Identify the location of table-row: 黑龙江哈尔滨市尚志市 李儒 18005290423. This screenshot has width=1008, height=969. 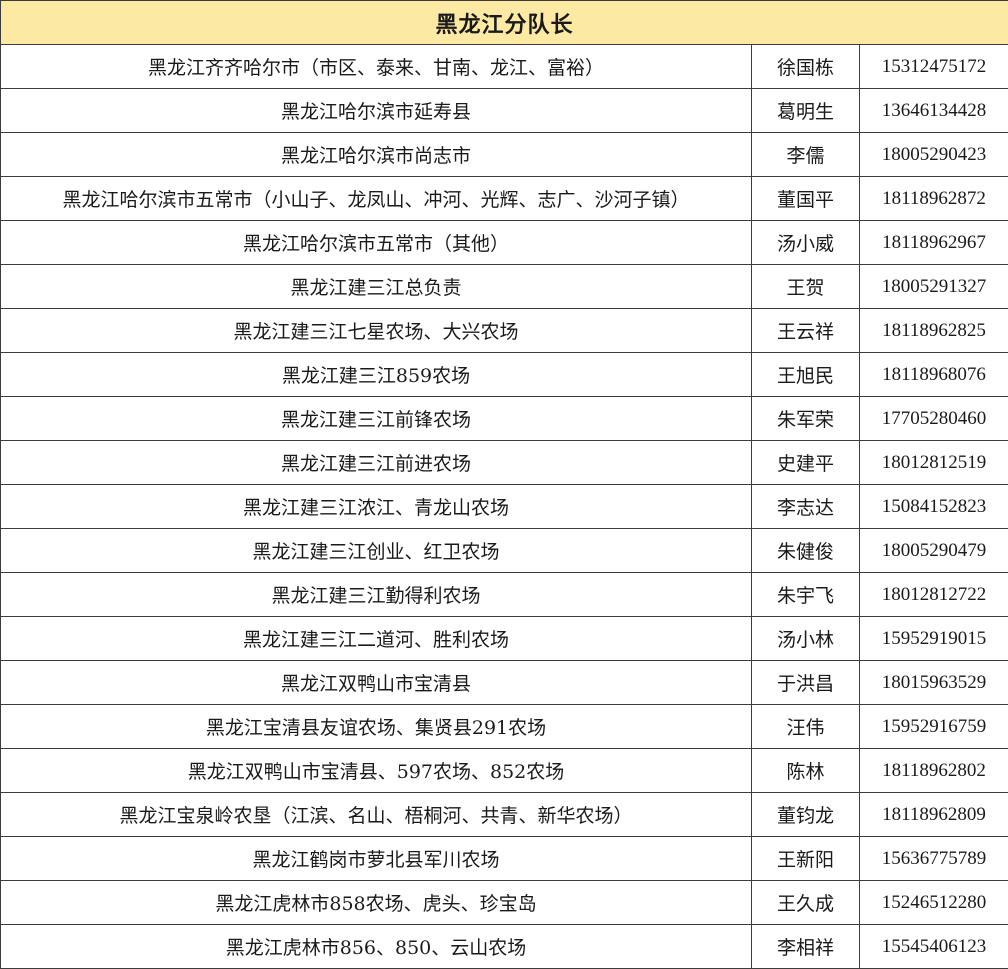
(504, 154).